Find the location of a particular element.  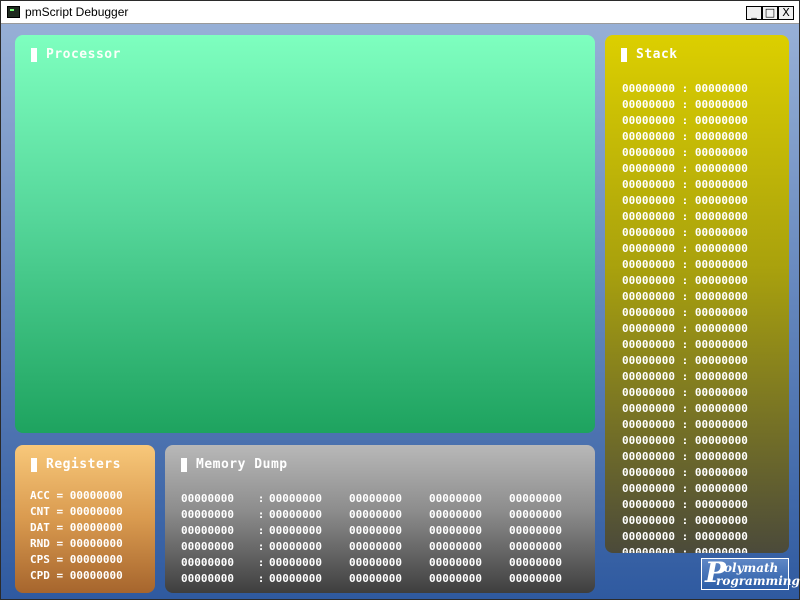

register-row: CPD = 00000000 is located at coordinates (76, 576).